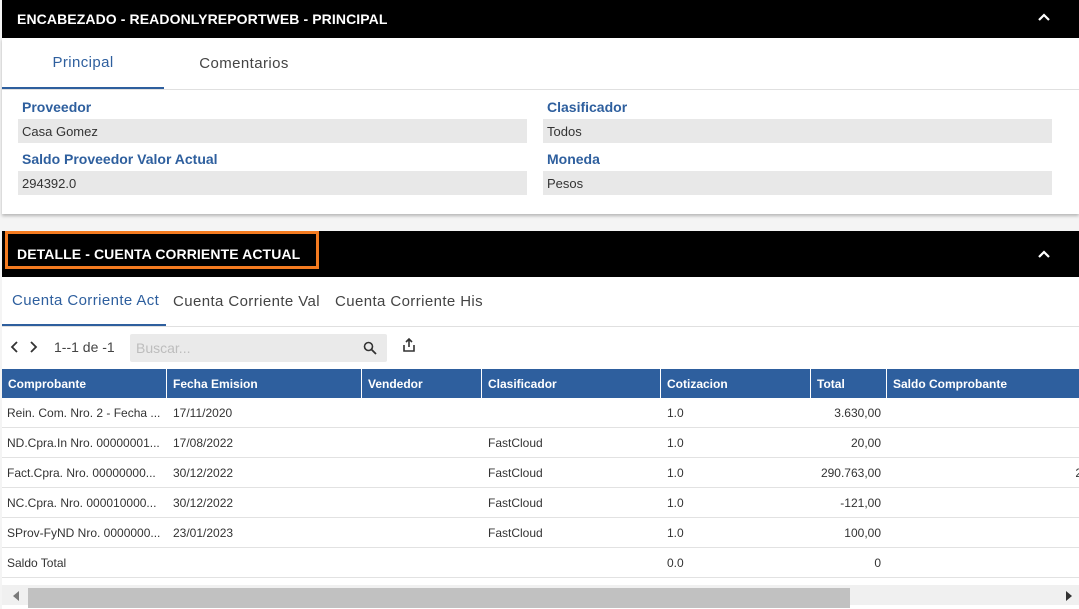 The width and height of the screenshot is (1079, 609). What do you see at coordinates (797, 131) in the screenshot?
I see `clasificador-field: Todos` at bounding box center [797, 131].